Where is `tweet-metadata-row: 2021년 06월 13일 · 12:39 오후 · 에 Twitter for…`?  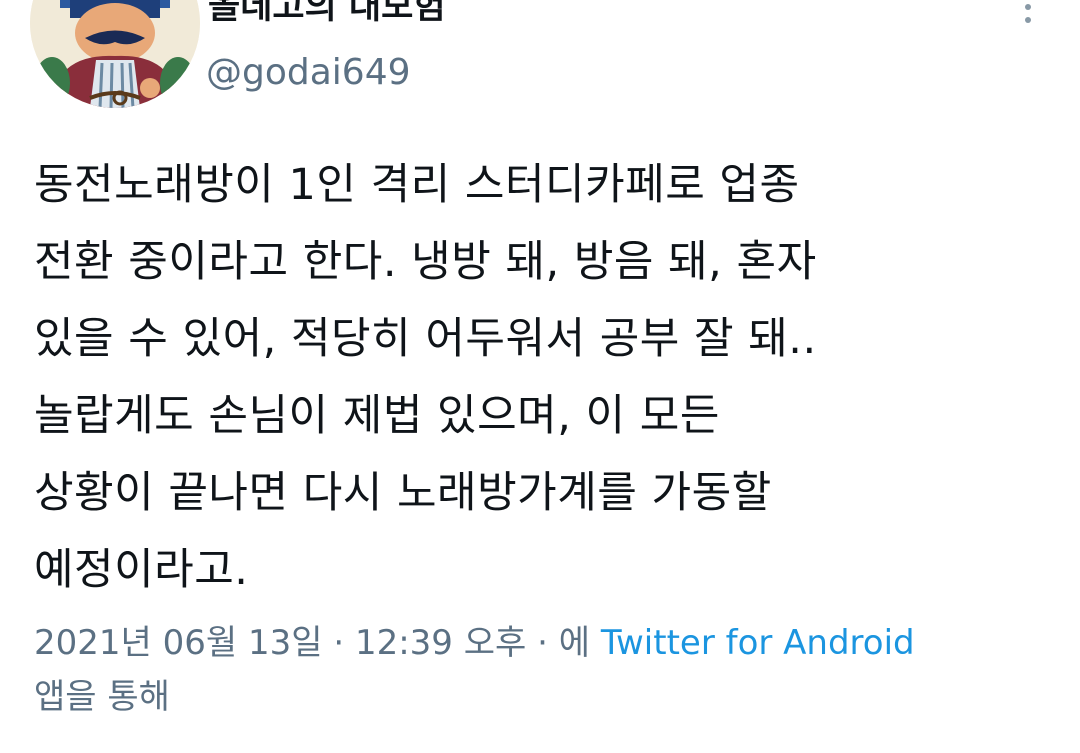 tweet-metadata-row: 2021년 06월 13일 · 12:39 오후 · 에 Twitter for… is located at coordinates (554, 643).